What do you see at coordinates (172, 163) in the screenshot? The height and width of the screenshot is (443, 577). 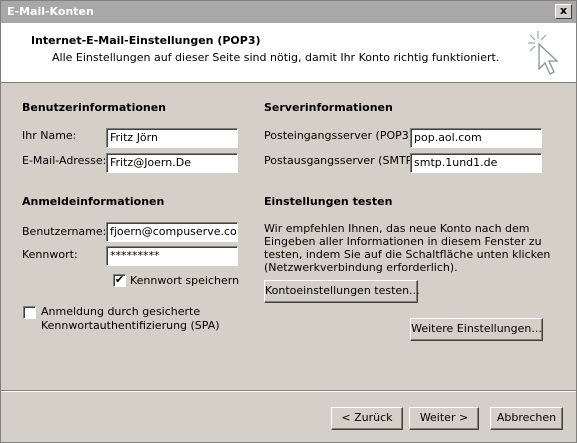 I see `email-field: Fritz@Joern.De` at bounding box center [172, 163].